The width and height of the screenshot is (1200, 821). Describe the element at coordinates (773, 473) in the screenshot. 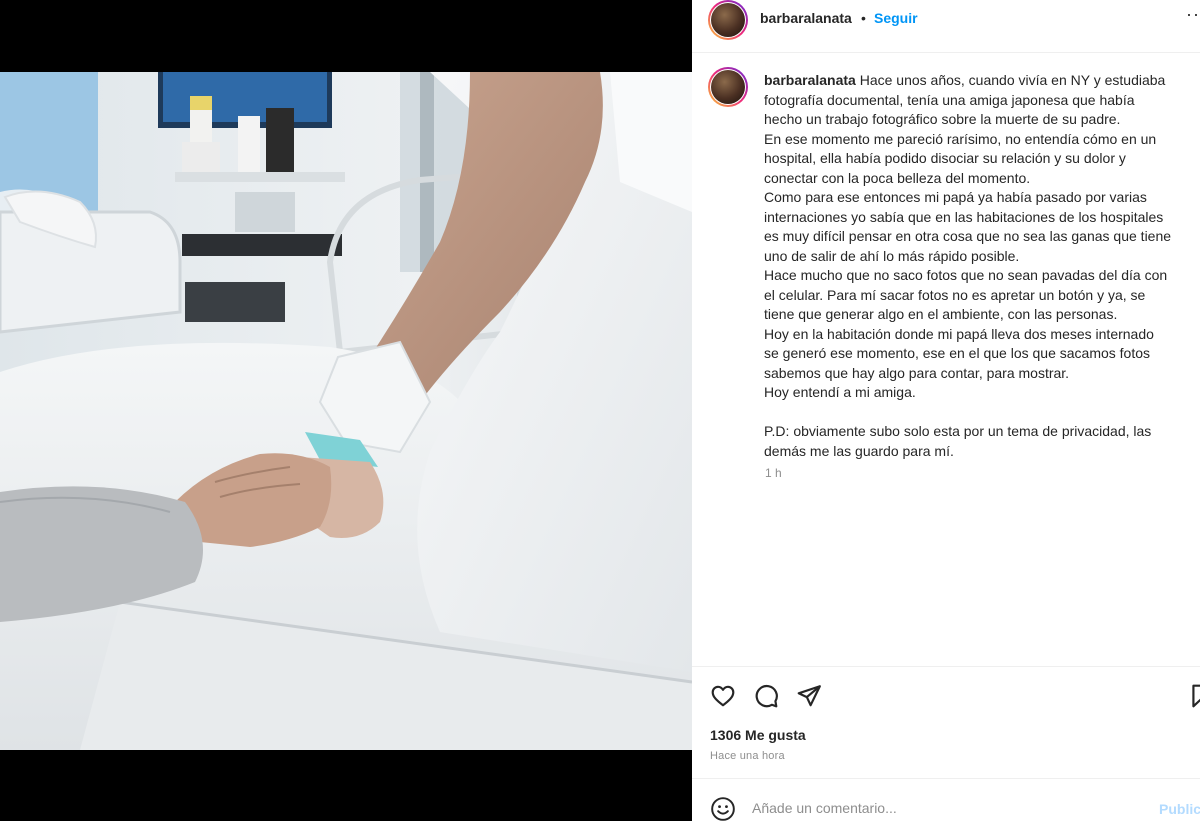

I see `caption-time: 1 h` at that location.